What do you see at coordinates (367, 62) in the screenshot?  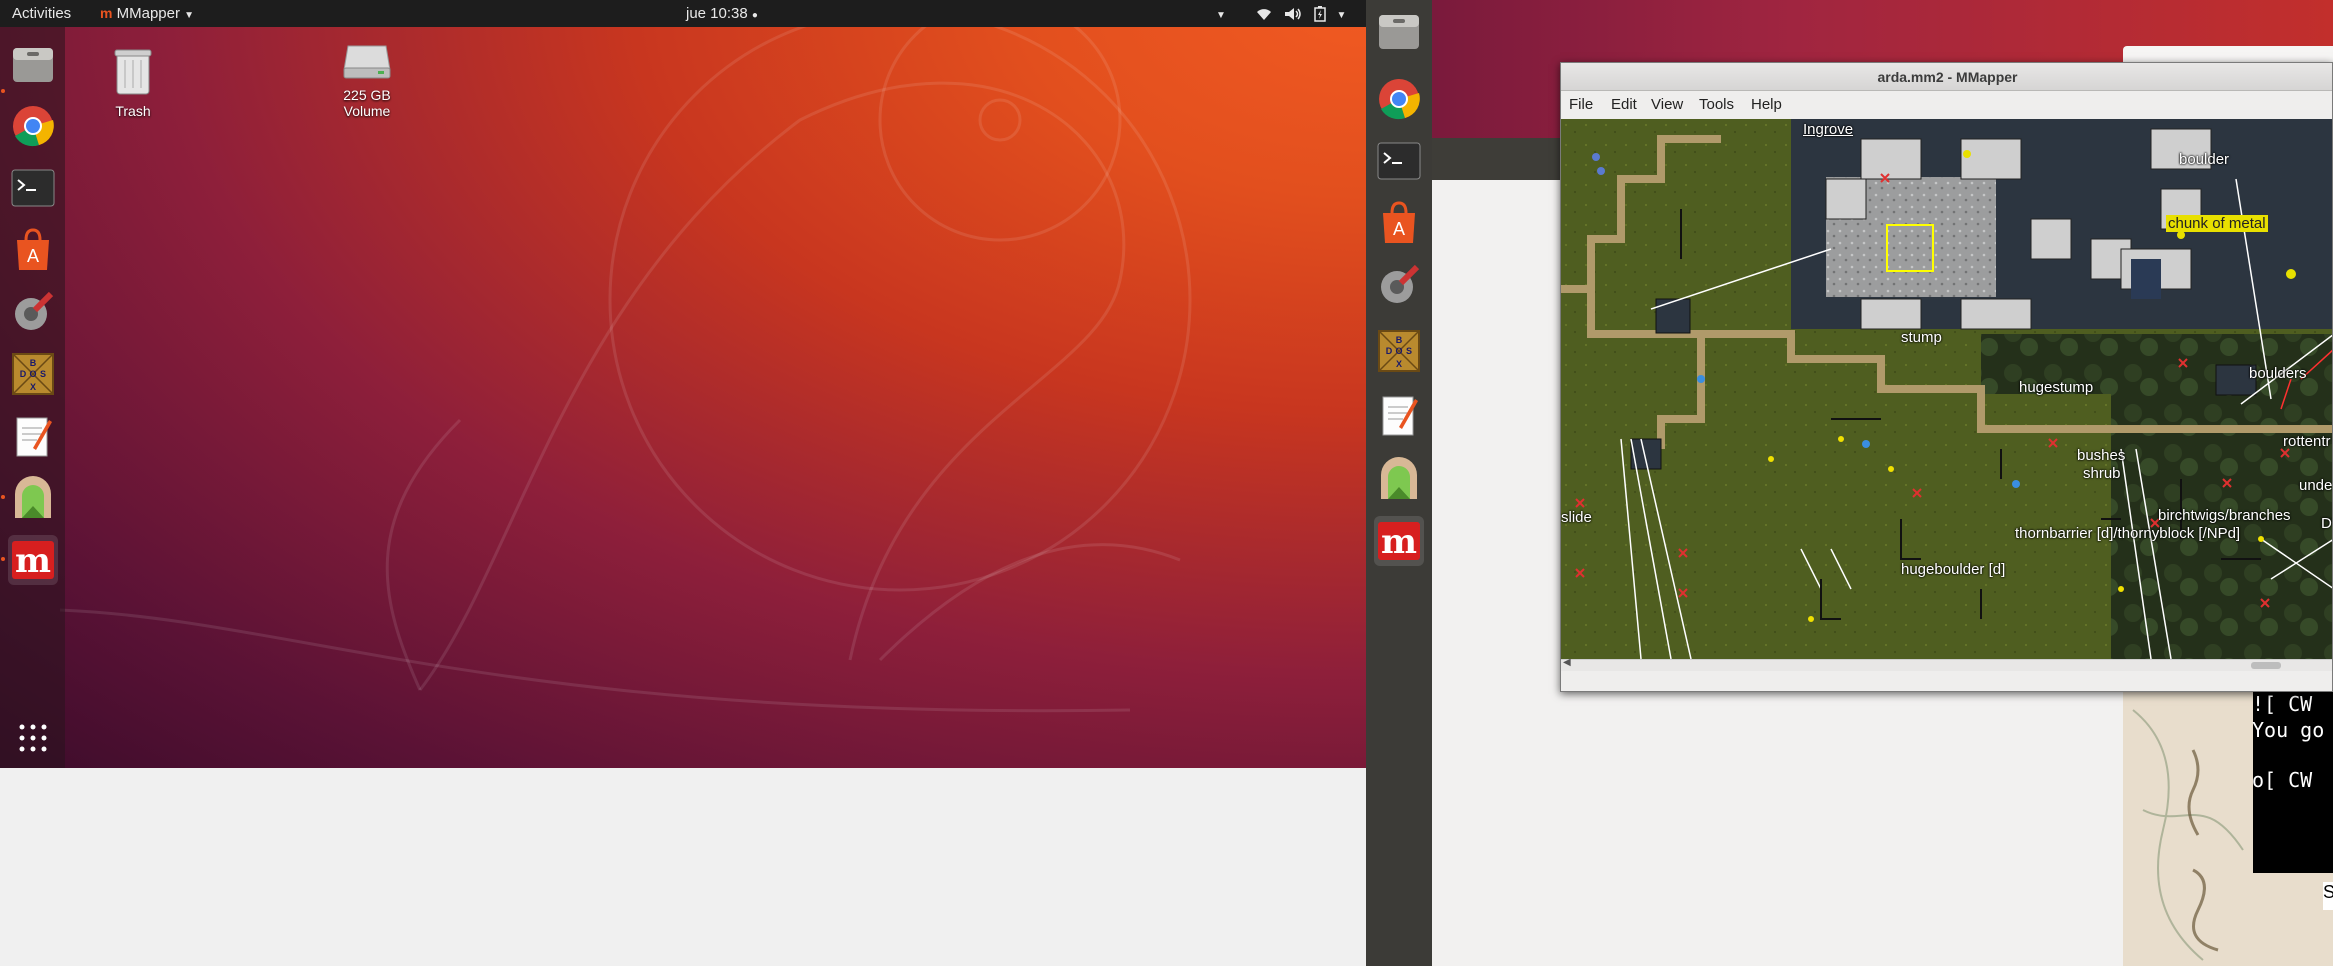 I see `drive-icon` at bounding box center [367, 62].